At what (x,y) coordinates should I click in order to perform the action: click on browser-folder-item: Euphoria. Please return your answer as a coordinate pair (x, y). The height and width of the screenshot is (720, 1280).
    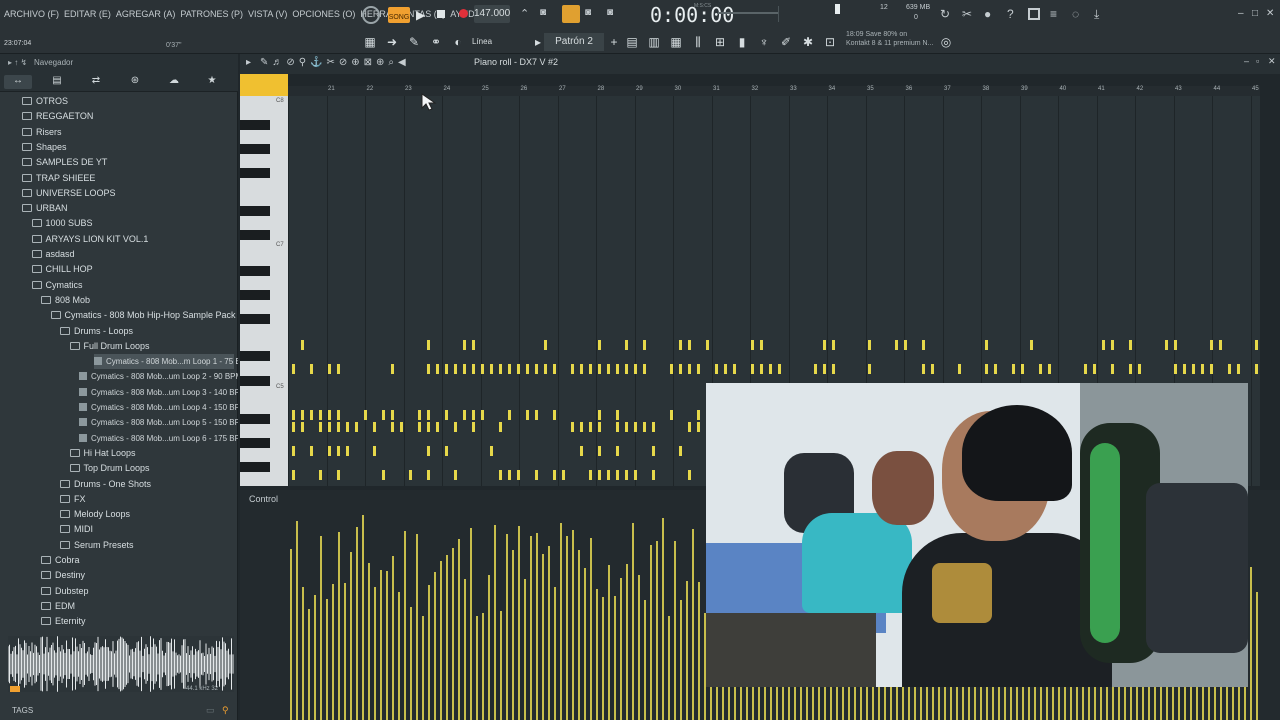
    Looking at the image, I should click on (66, 630).